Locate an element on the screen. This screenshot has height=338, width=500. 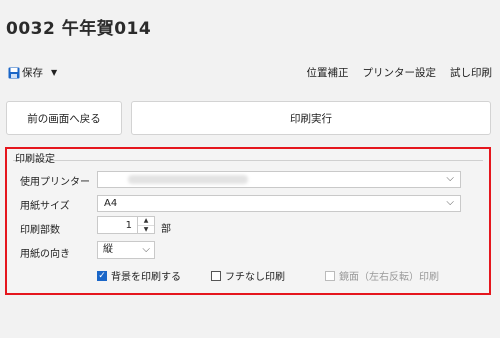
mirror-print-checkbox: 鏡面（左右反転）印刷 is located at coordinates (382, 275).